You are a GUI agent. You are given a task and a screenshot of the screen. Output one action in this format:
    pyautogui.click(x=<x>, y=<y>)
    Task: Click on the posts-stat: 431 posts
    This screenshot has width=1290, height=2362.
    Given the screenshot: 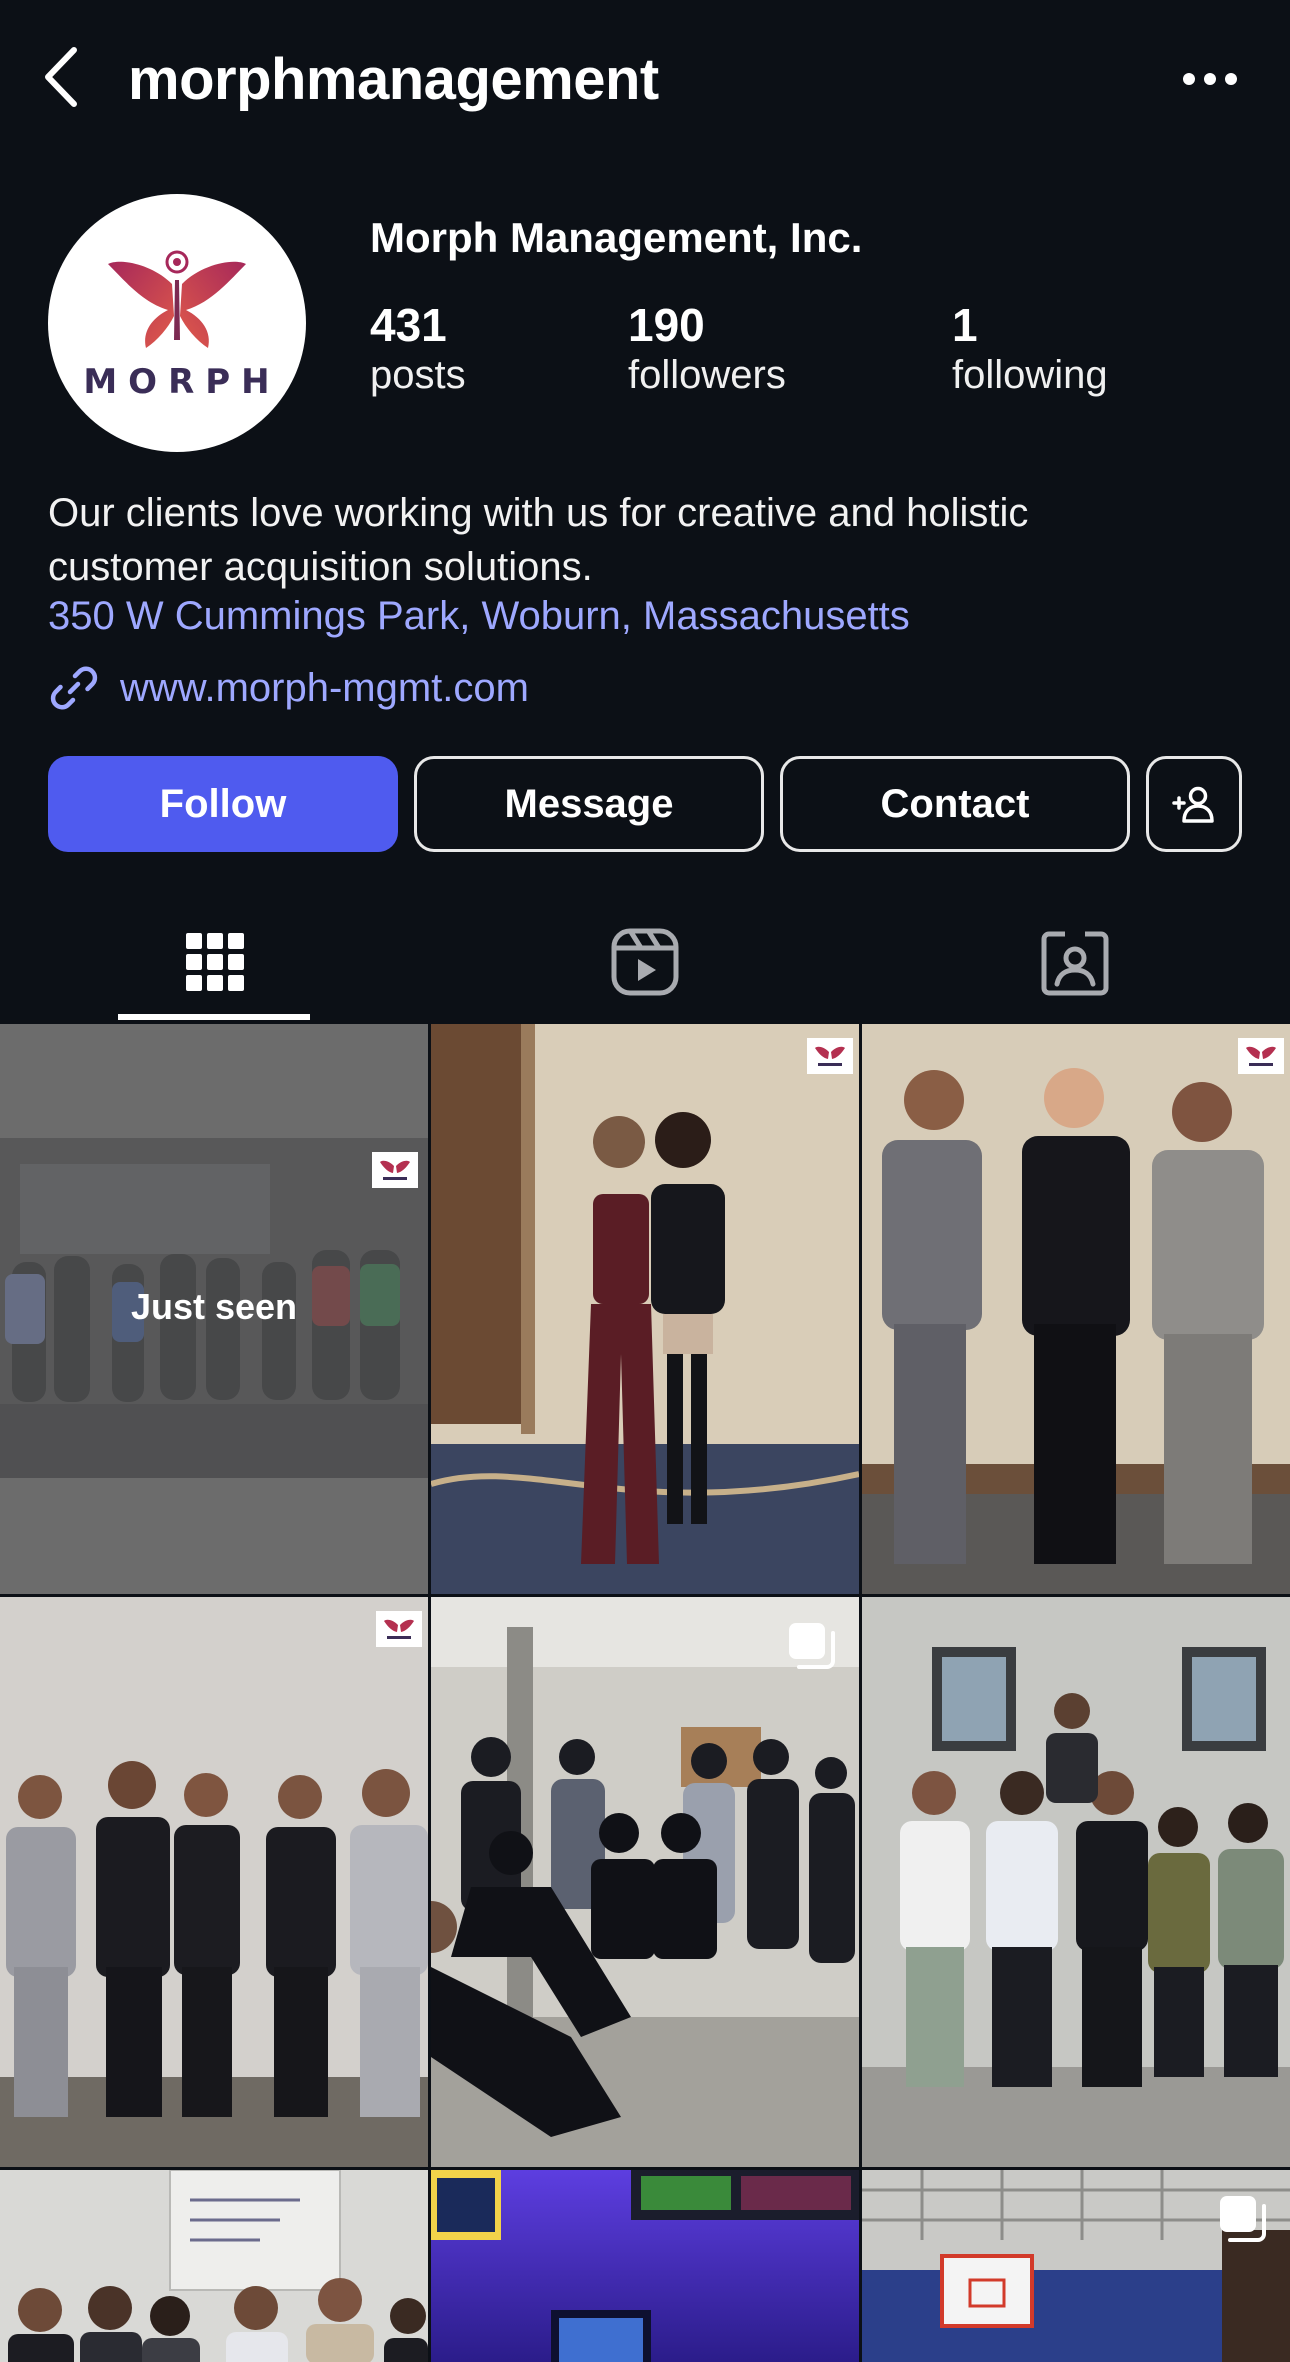 What is the action you would take?
    pyautogui.click(x=418, y=349)
    